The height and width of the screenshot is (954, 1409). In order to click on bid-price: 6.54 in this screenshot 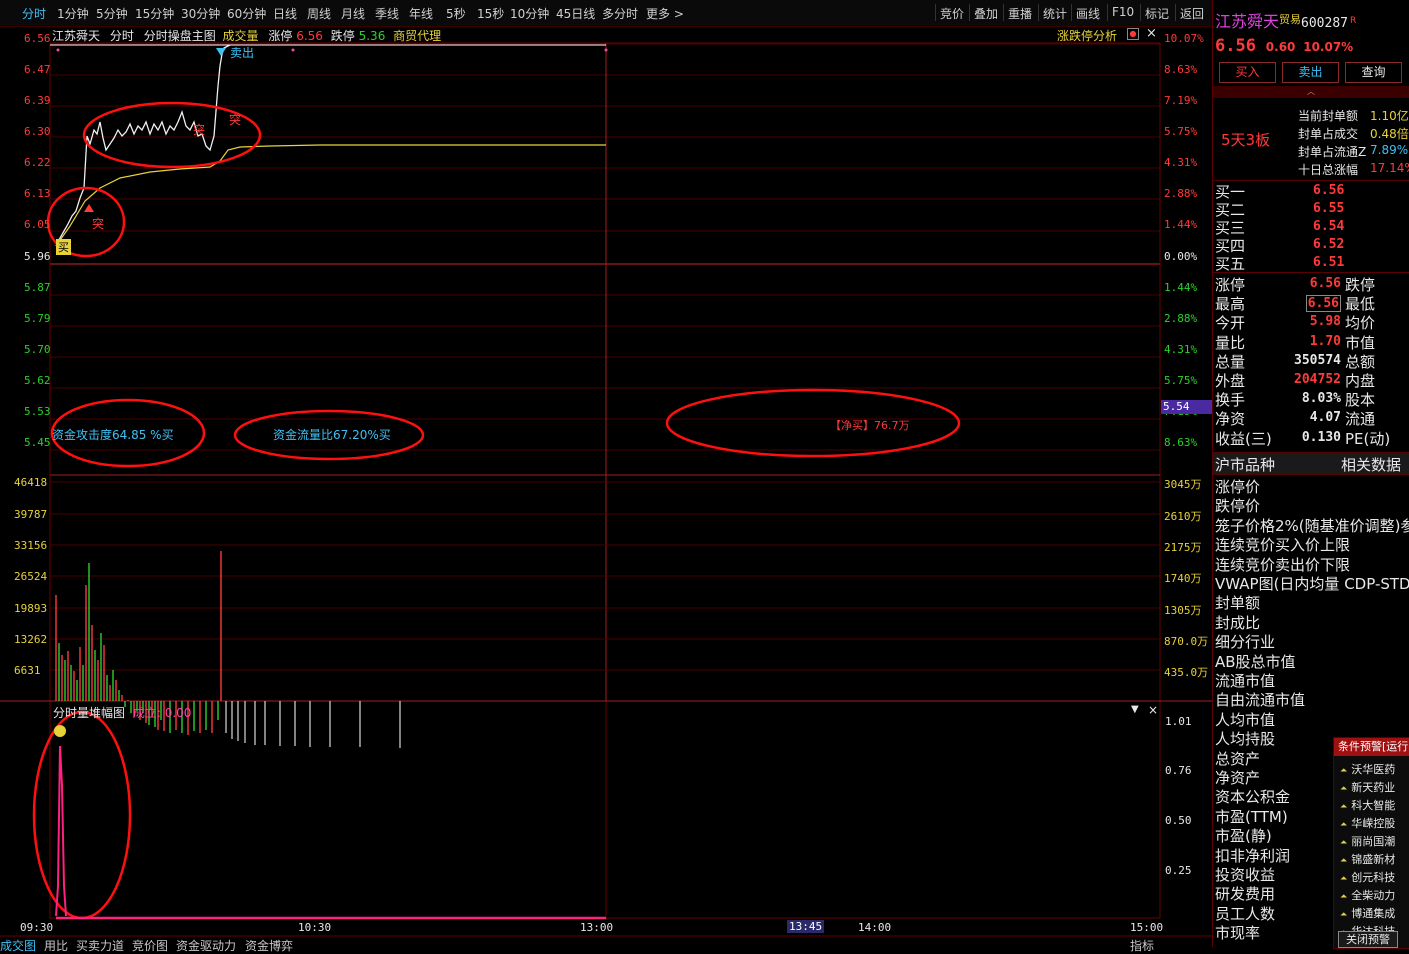, I will do `click(1329, 226)`.